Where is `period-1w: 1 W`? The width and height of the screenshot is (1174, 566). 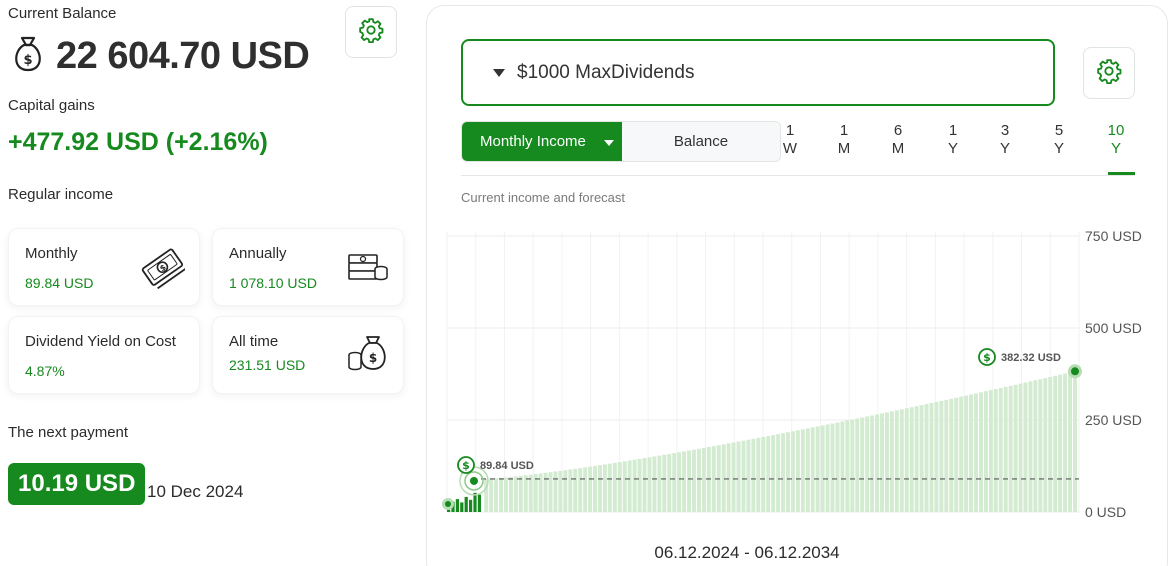 period-1w: 1 W is located at coordinates (790, 140).